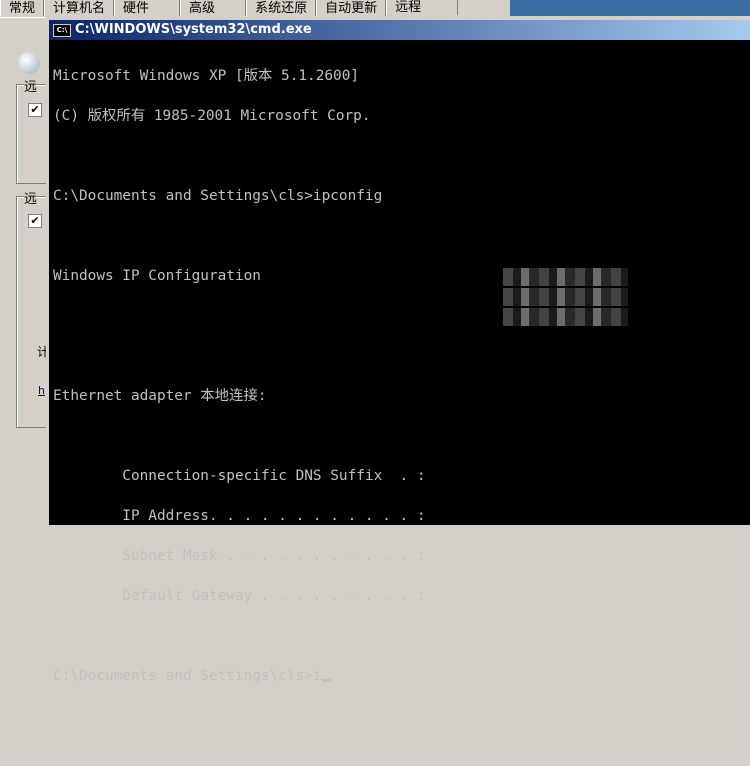 Image resolution: width=750 pixels, height=766 pixels. What do you see at coordinates (326, 680) in the screenshot?
I see `cursor` at bounding box center [326, 680].